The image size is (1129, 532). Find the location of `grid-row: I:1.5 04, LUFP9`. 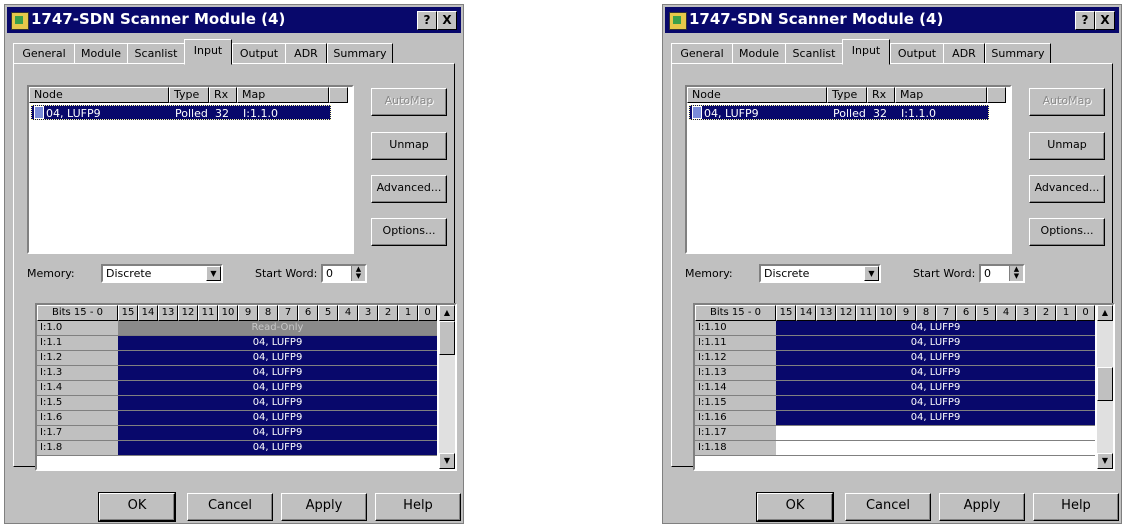

grid-row: I:1.5 04, LUFP9 is located at coordinates (237, 403).